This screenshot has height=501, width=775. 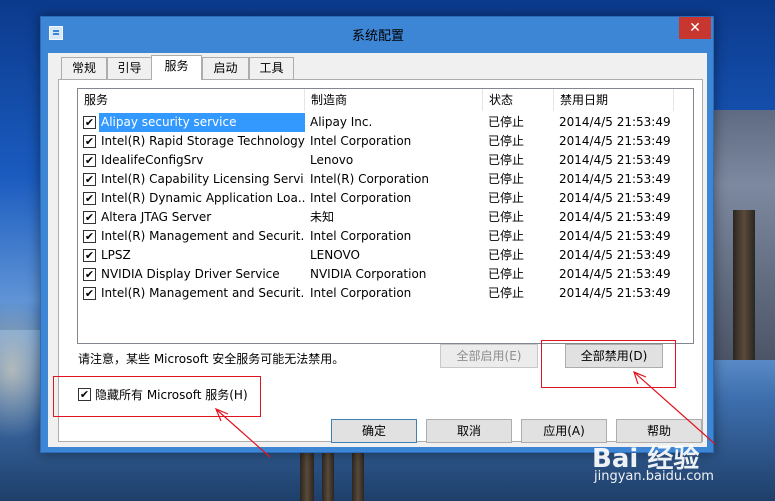 I want to click on baidu-watermark: Bai 经验 jingyan.baidu.com, so click(x=681, y=467).